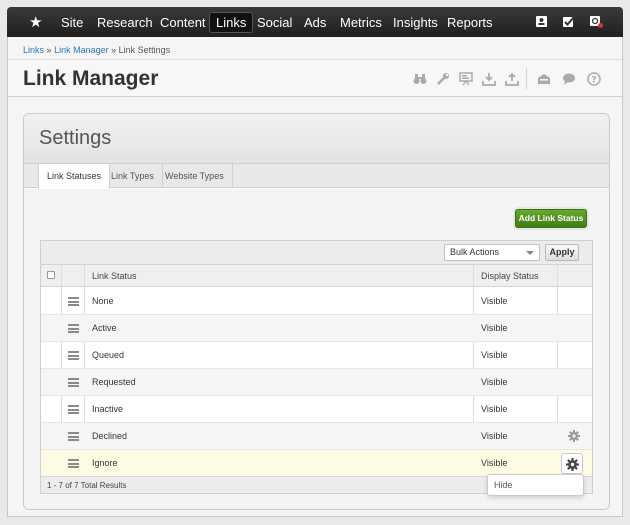  Describe the element at coordinates (316, 382) in the screenshot. I see `table-row: Requested Visible` at that location.